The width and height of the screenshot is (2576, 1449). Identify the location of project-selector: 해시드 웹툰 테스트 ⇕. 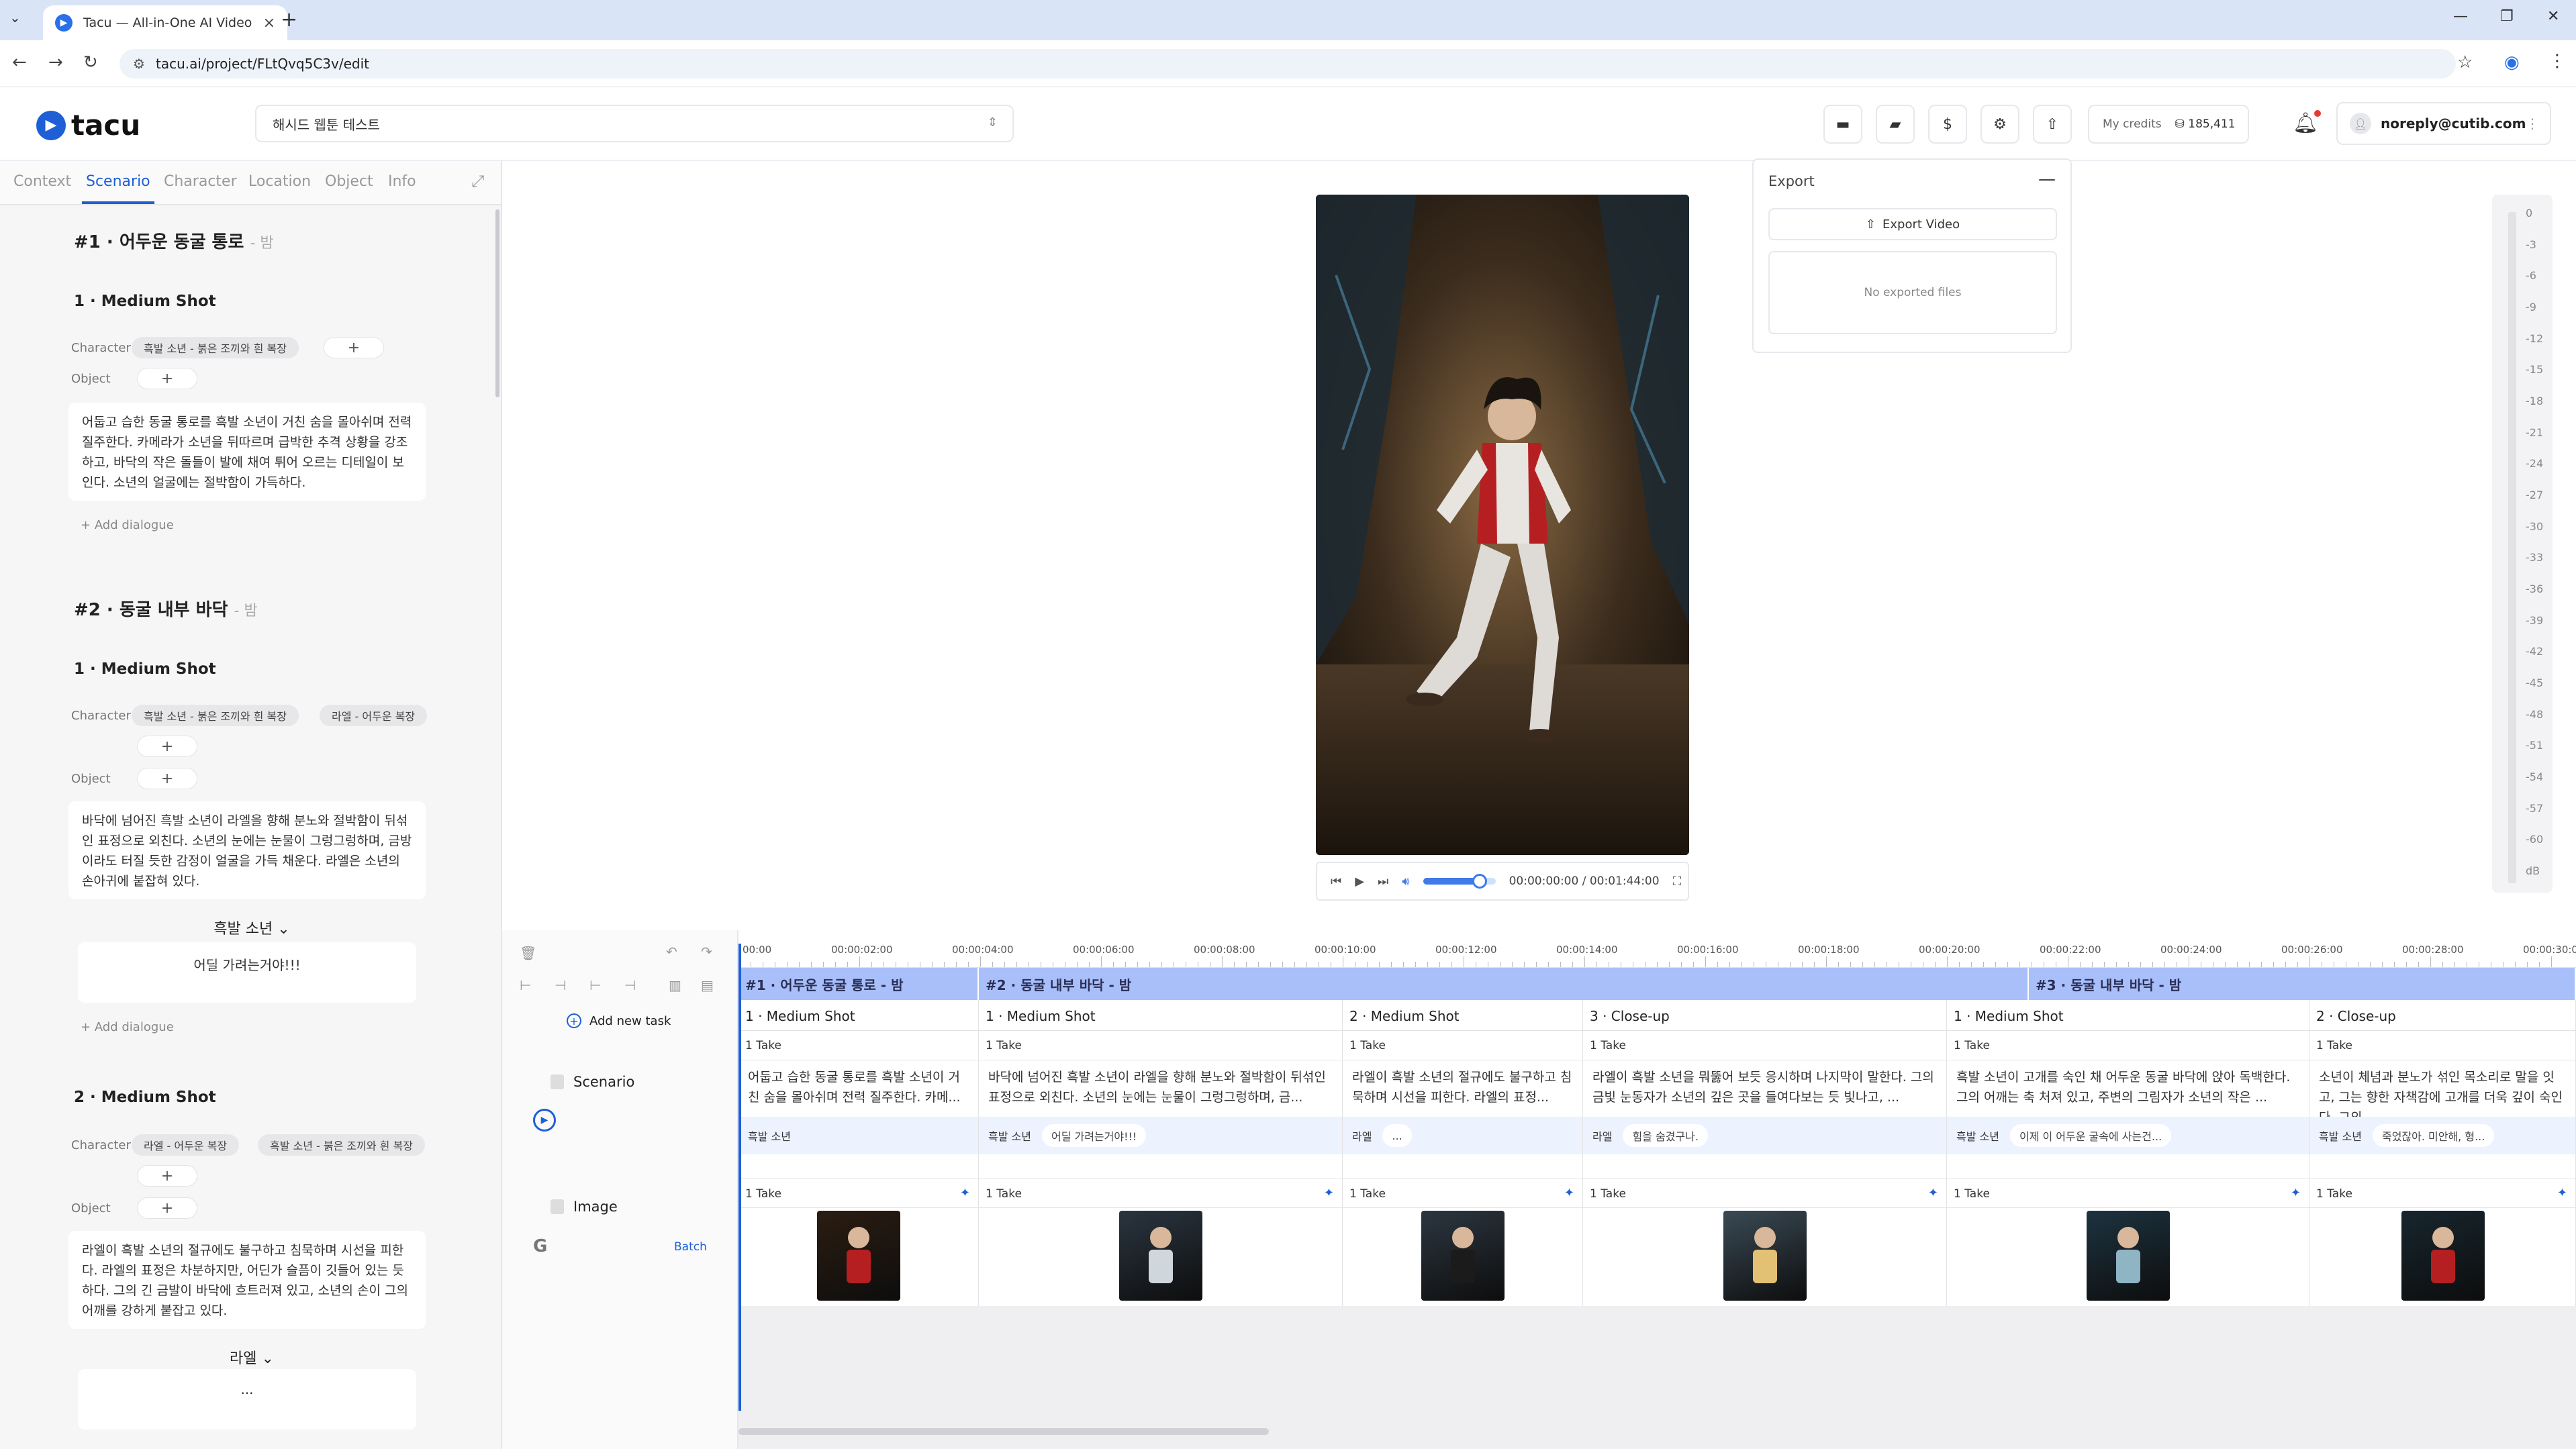
(634, 123).